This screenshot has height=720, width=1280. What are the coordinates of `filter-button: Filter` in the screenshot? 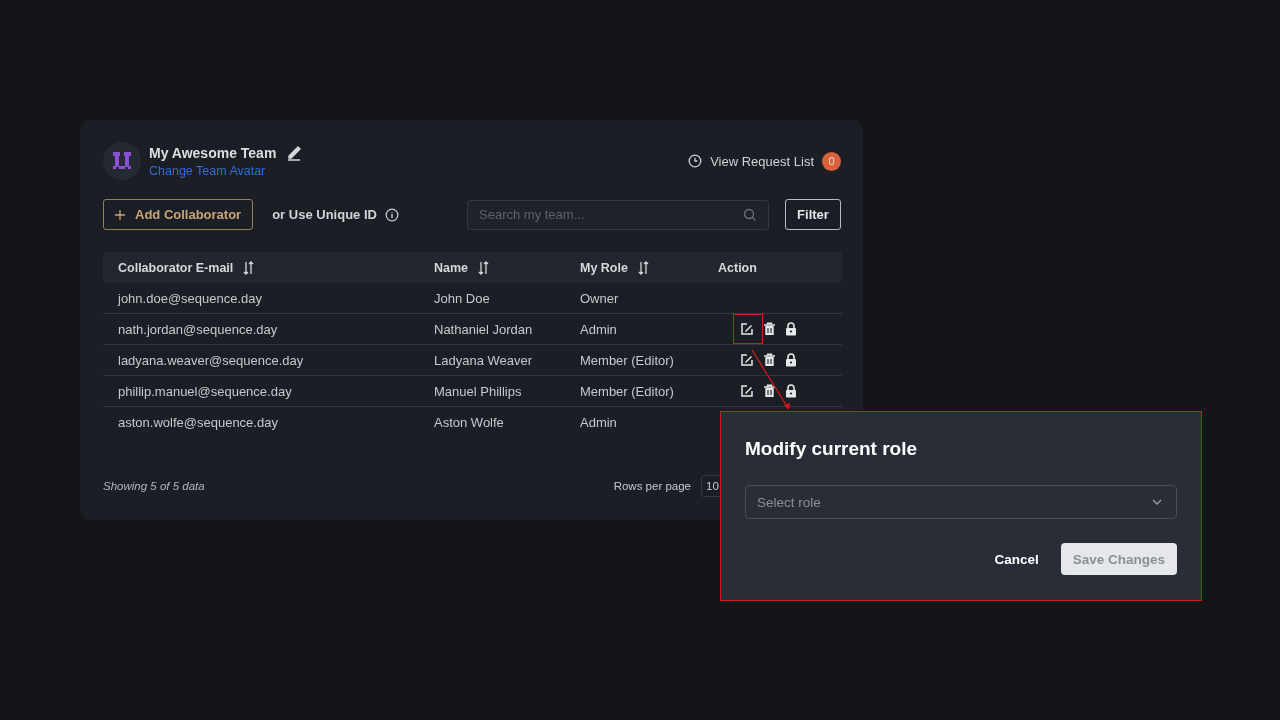 It's located at (813, 214).